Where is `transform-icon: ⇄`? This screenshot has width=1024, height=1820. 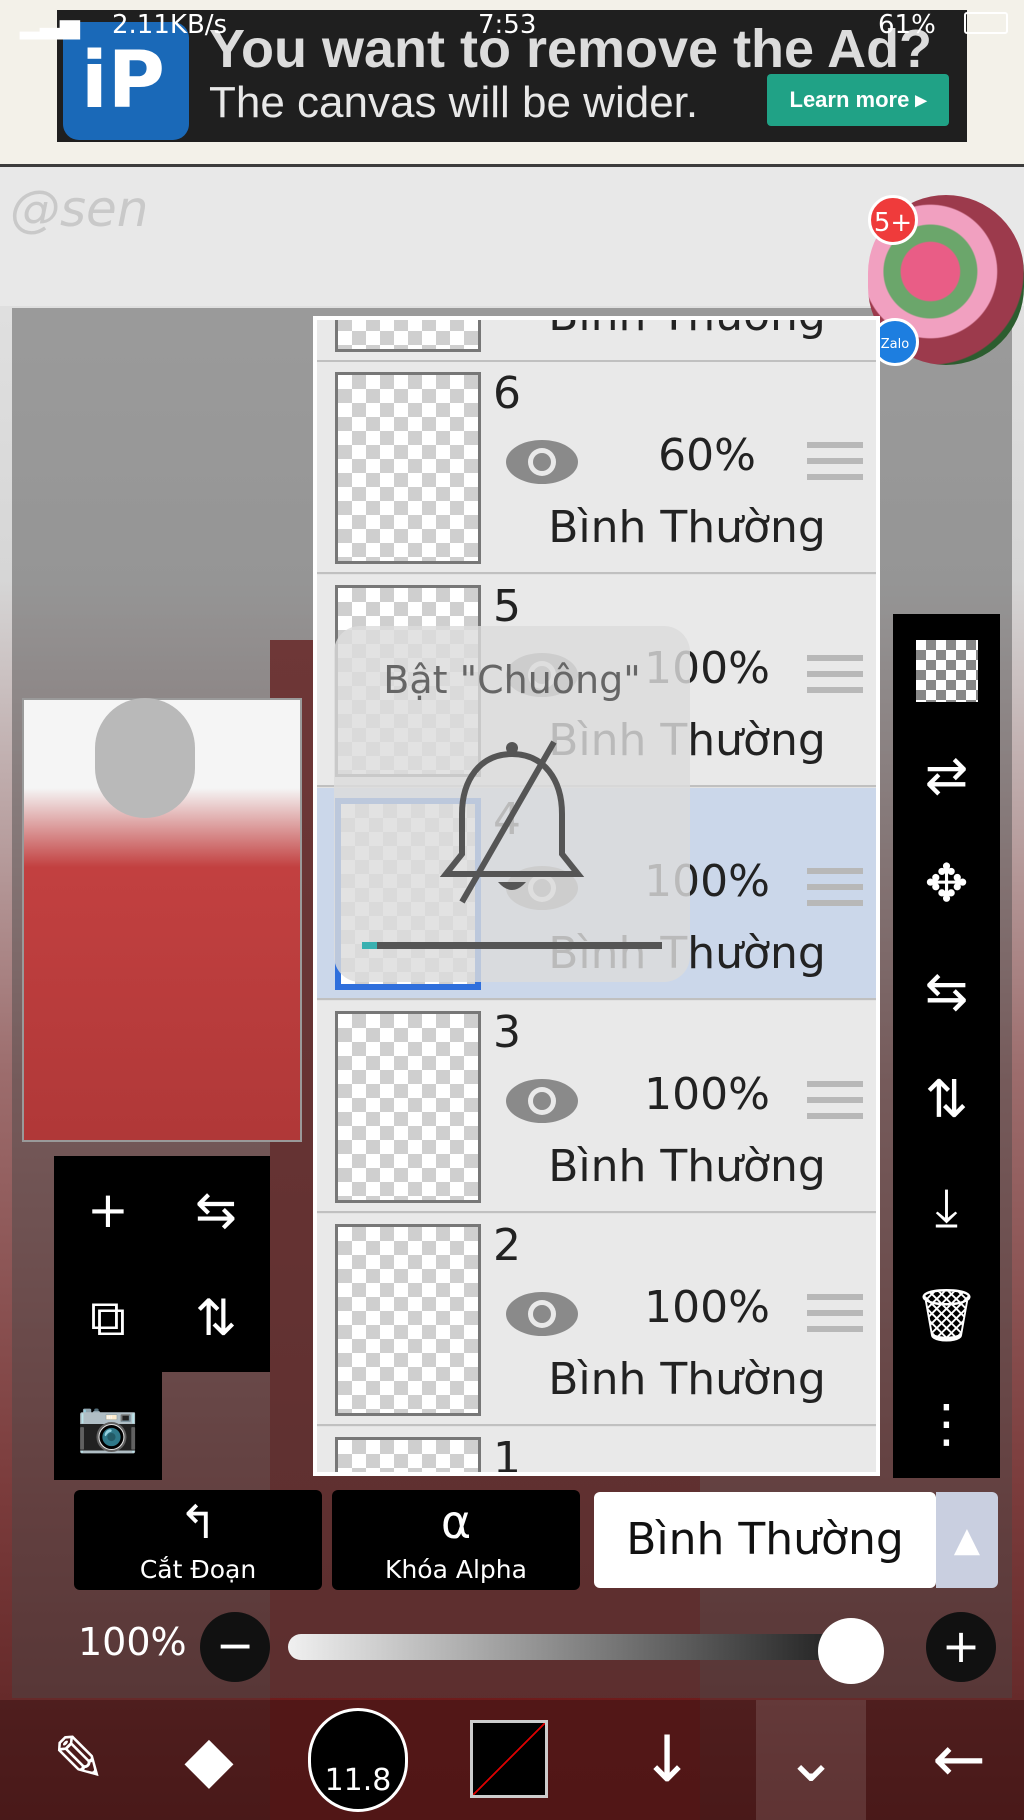 transform-icon: ⇄ is located at coordinates (946, 776).